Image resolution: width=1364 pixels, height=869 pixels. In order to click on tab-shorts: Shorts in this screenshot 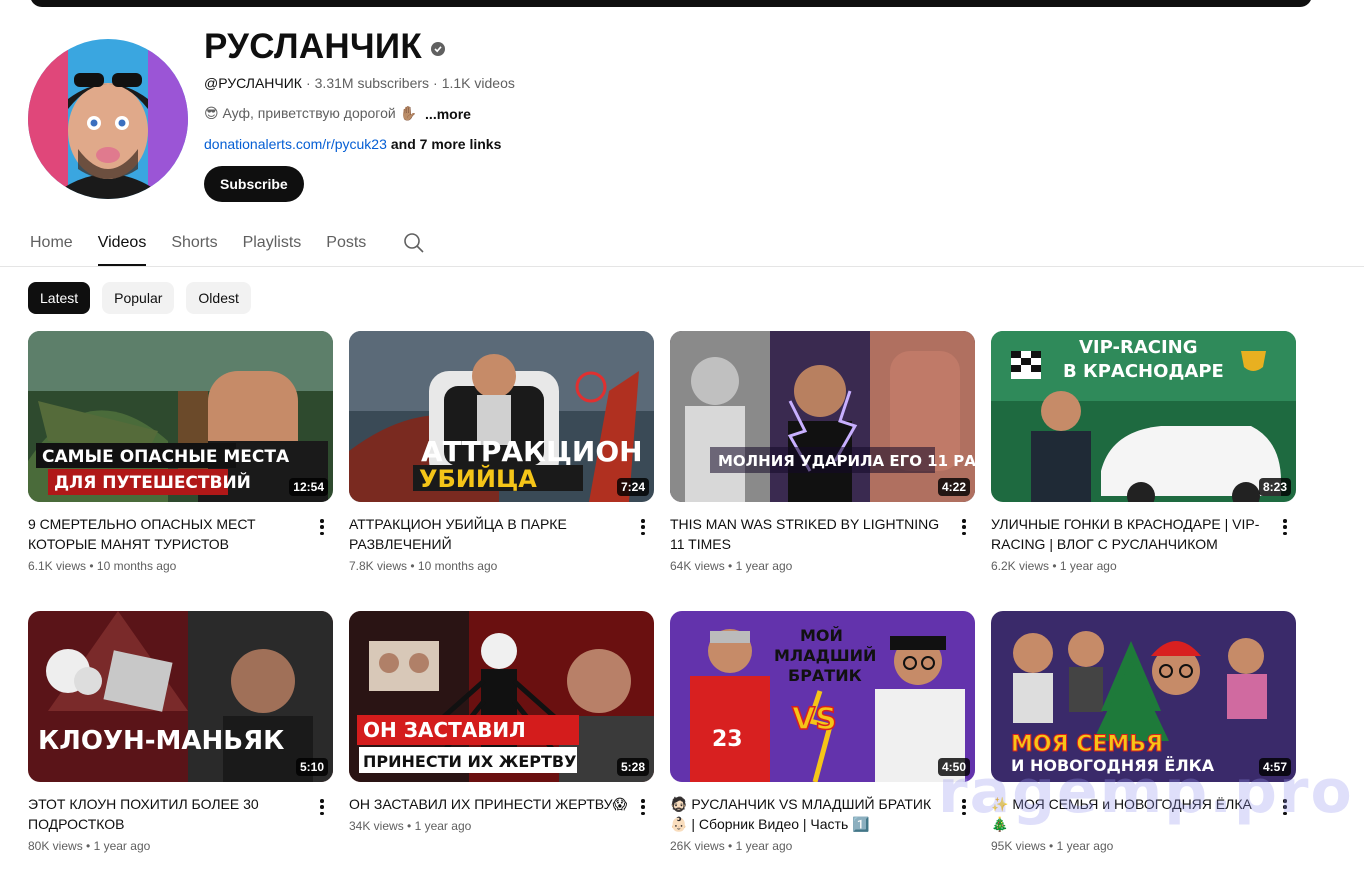, I will do `click(194, 244)`.